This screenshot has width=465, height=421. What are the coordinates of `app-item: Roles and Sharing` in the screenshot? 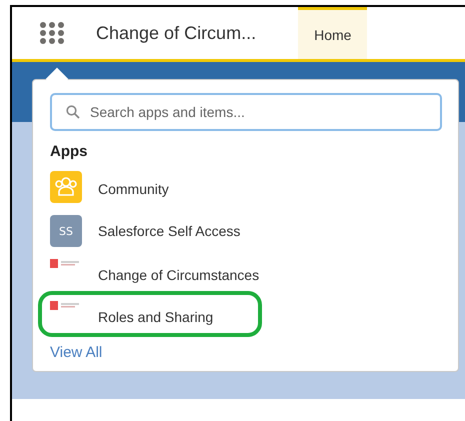 It's located at (156, 309).